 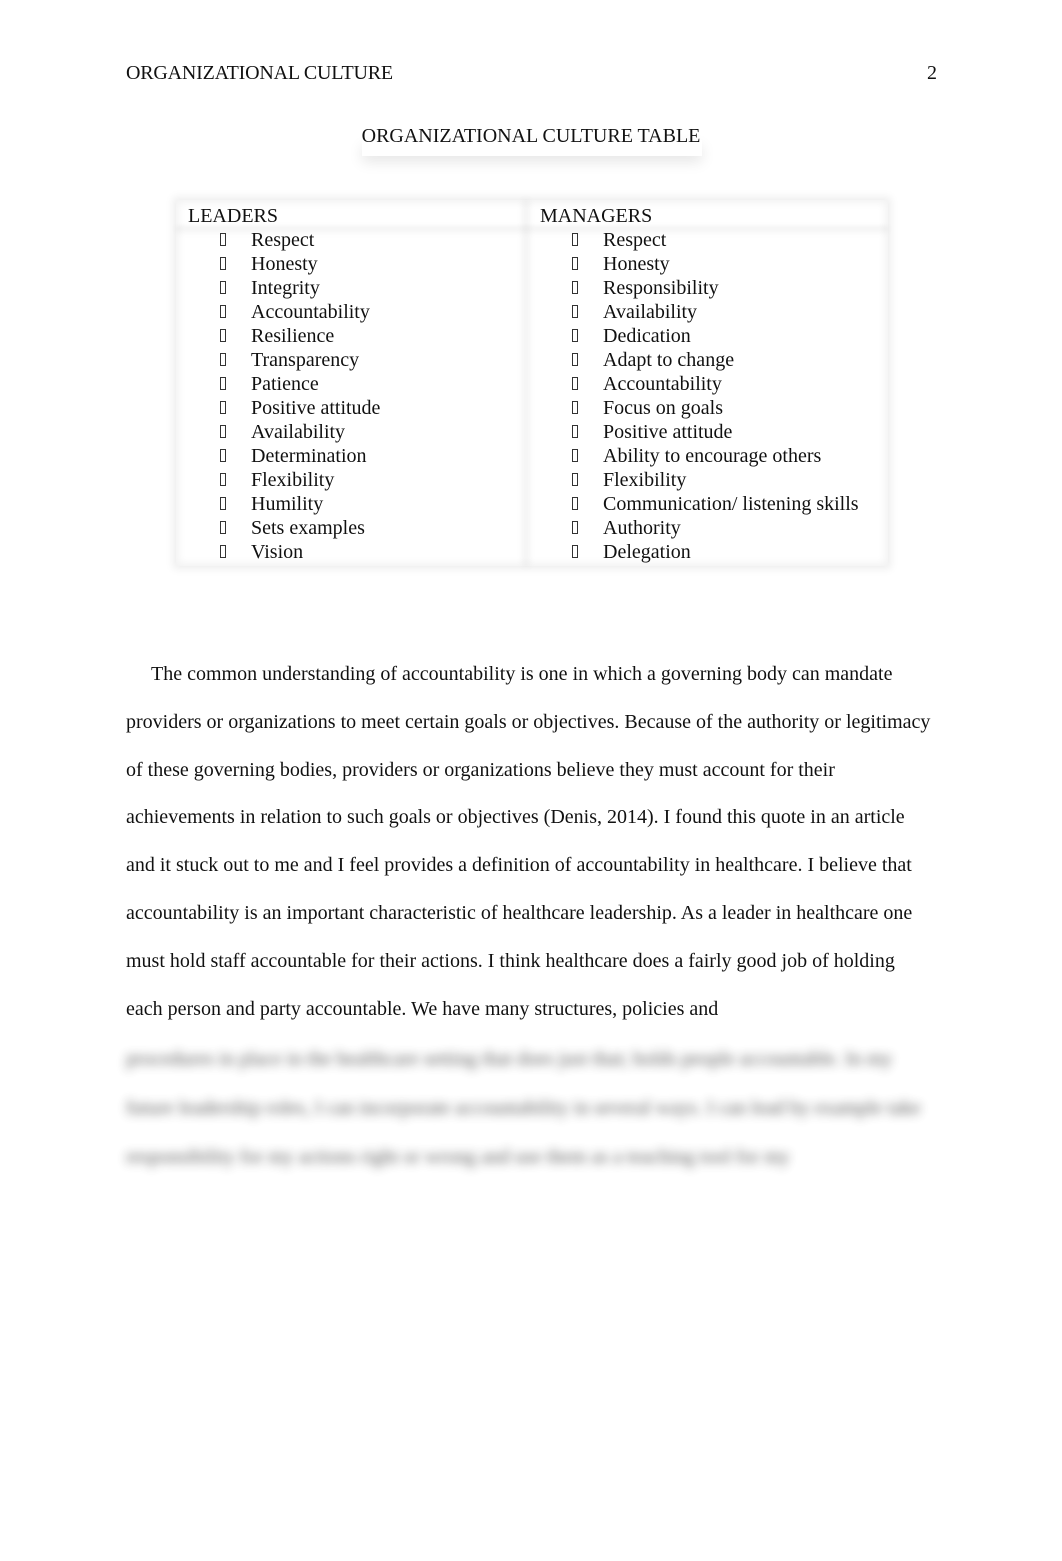 I want to click on list-item: Transparency, so click(x=284, y=360).